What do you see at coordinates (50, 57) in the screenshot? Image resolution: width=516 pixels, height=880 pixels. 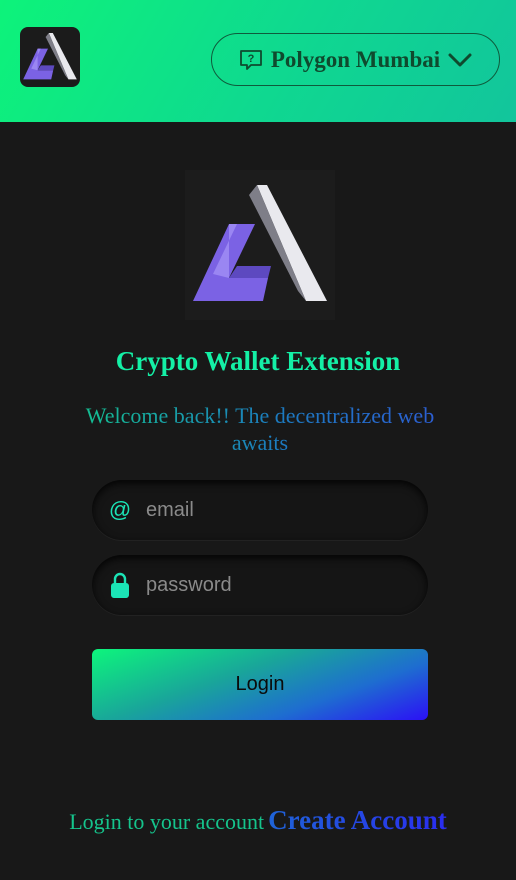 I see `app-logo-icon` at bounding box center [50, 57].